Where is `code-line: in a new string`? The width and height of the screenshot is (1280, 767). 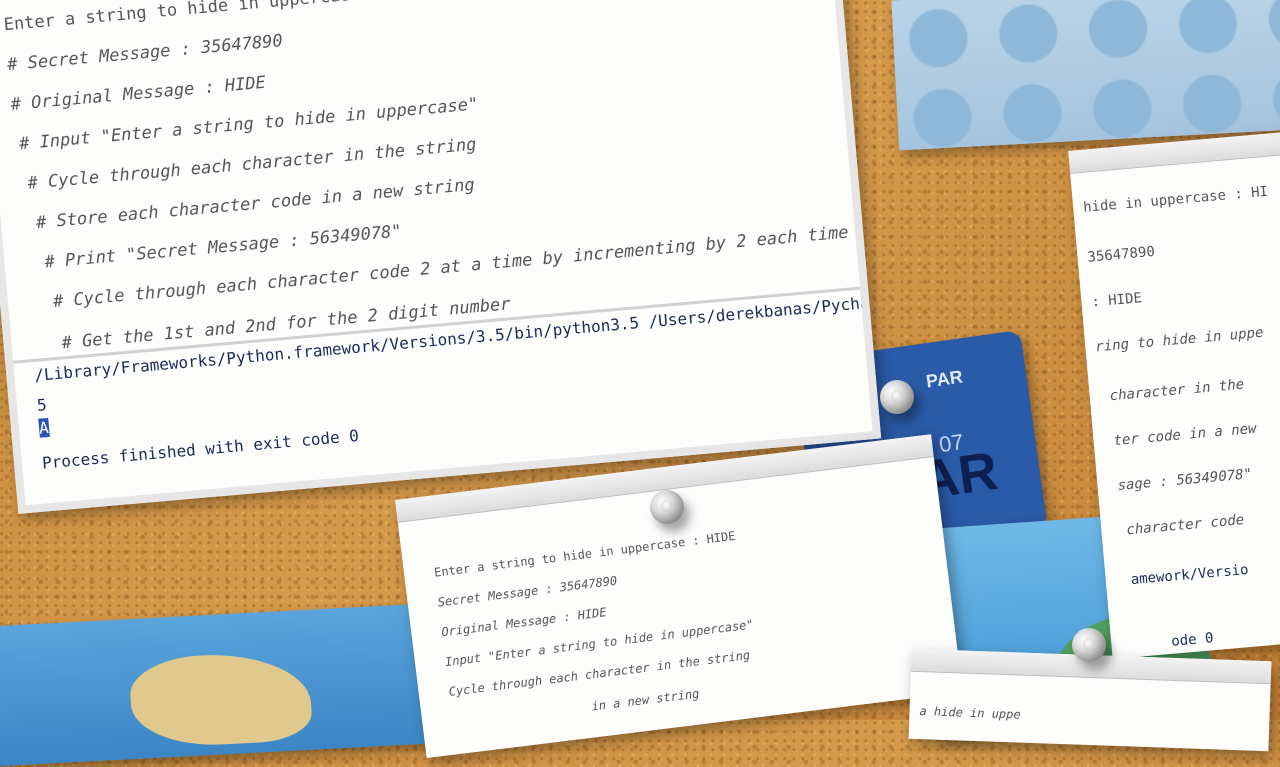
code-line: in a new string is located at coordinates (645, 700).